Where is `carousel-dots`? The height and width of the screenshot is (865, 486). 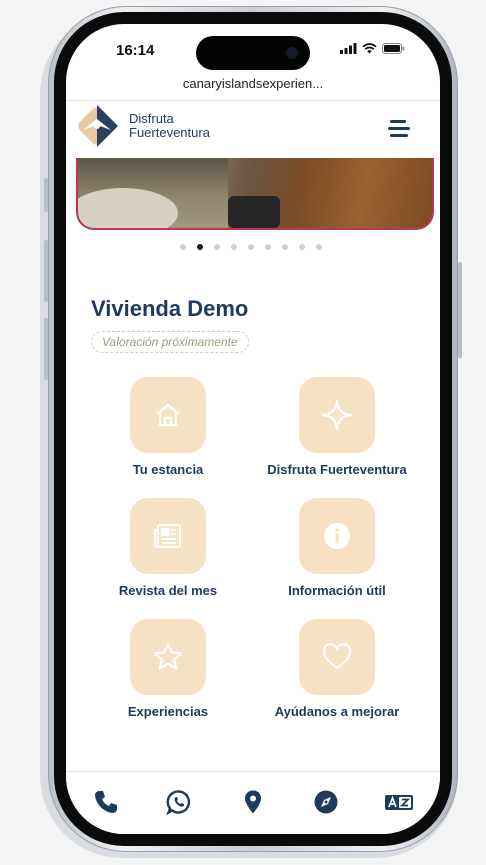 carousel-dots is located at coordinates (251, 247).